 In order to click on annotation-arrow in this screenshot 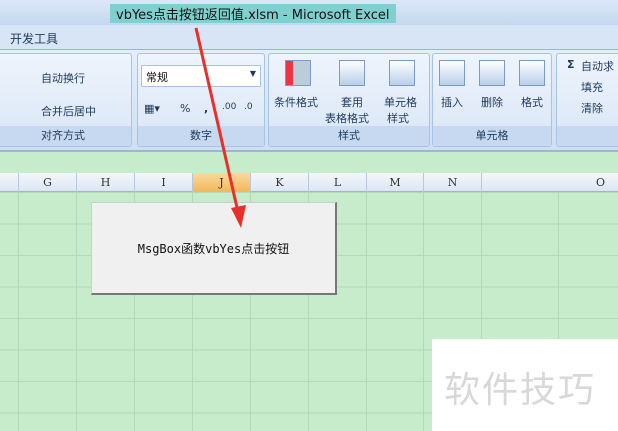, I will do `click(220, 127)`.